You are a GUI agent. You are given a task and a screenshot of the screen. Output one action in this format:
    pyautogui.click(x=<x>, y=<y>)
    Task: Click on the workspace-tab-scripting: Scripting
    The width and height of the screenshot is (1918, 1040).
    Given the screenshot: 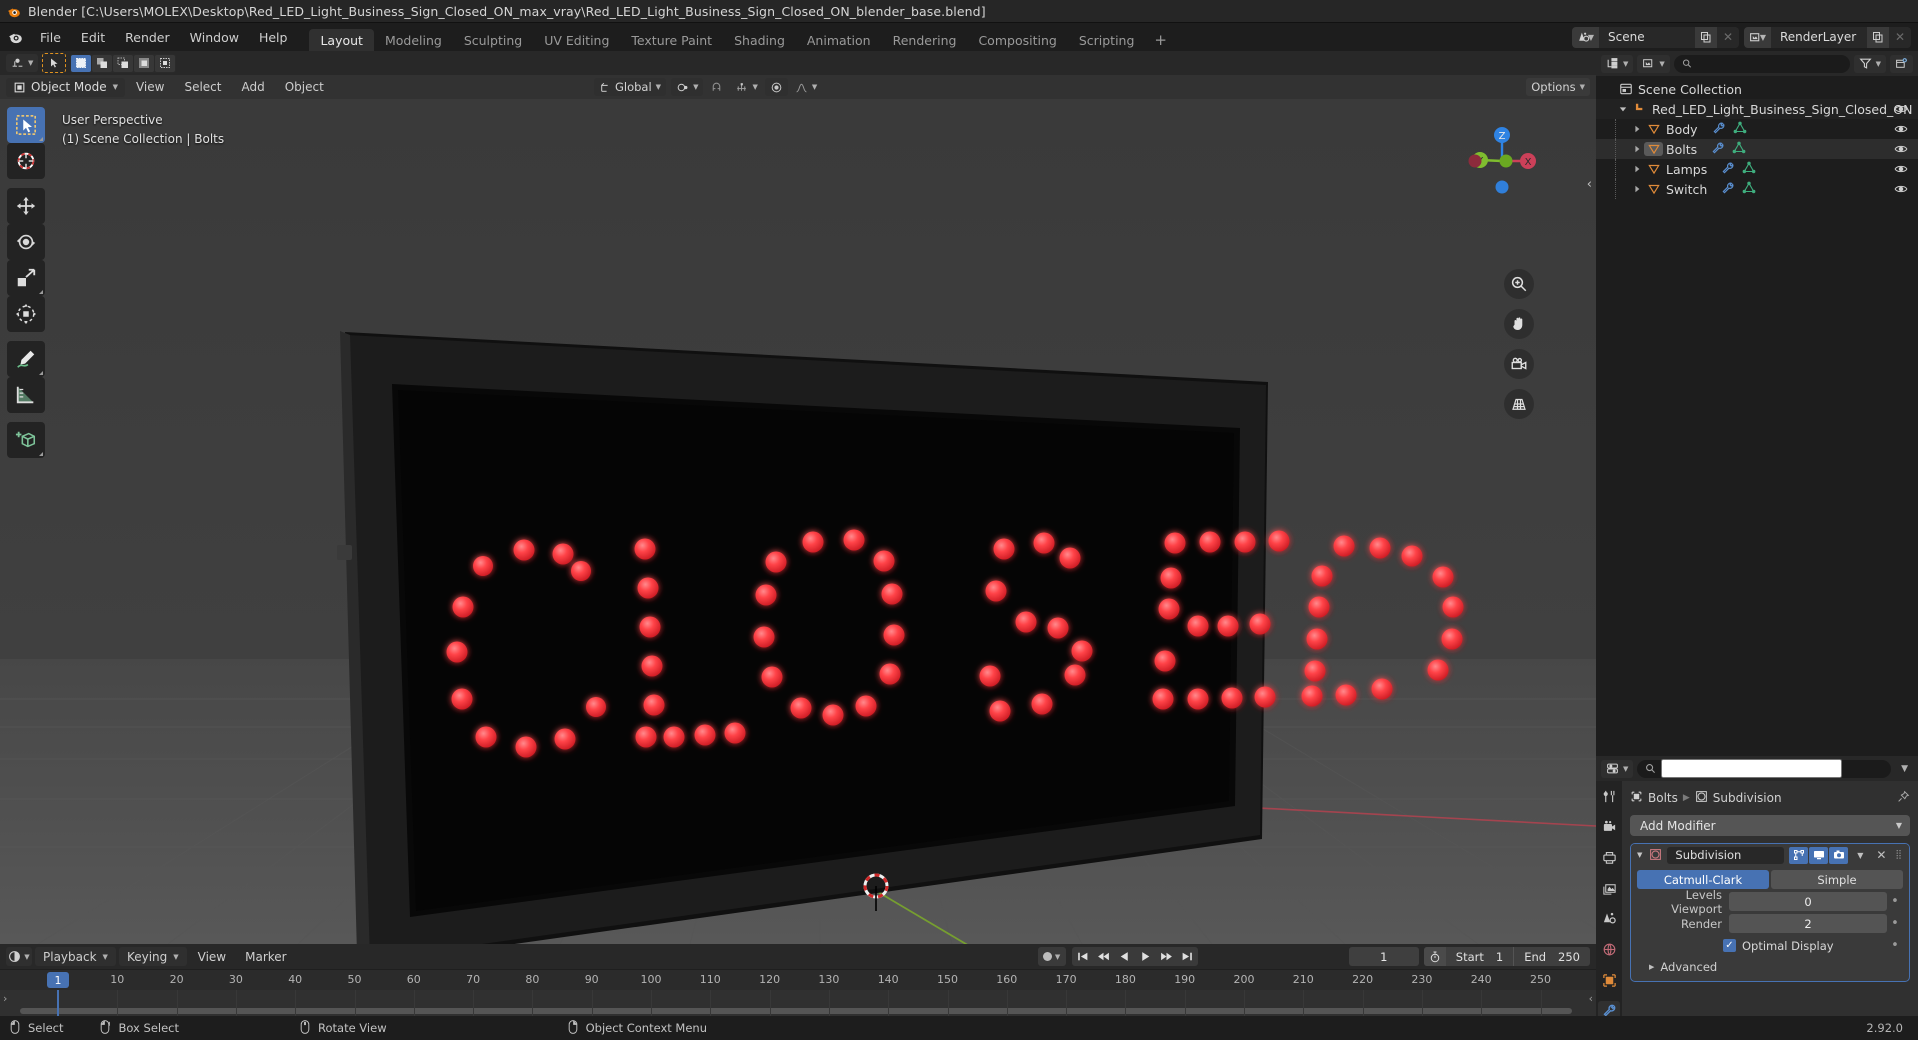 What is the action you would take?
    pyautogui.click(x=1107, y=40)
    